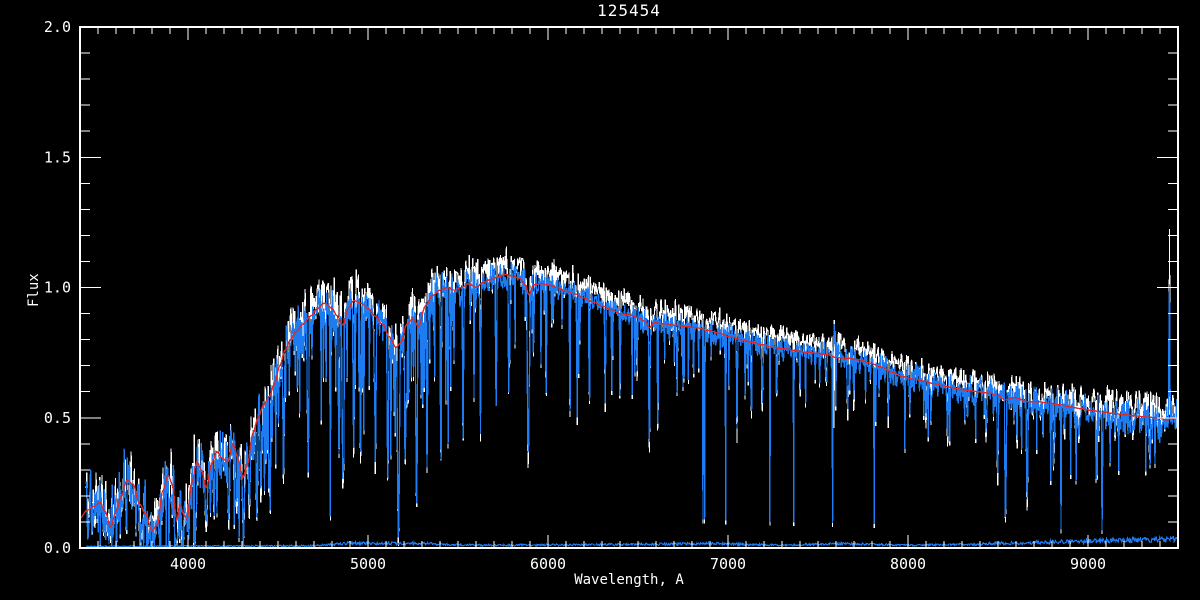 The image size is (1200, 600). I want to click on error-spectrum, so click(632, 541).